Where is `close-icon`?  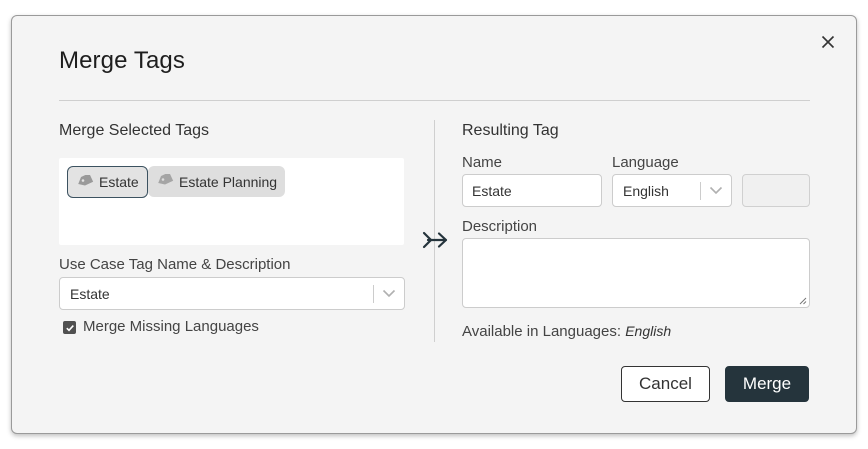
close-icon is located at coordinates (828, 42).